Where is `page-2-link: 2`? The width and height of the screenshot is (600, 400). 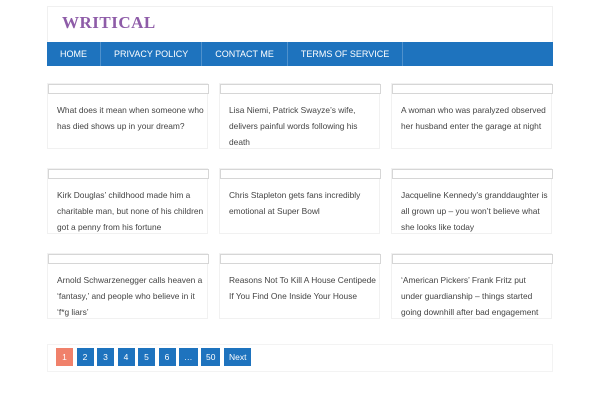 page-2-link: 2 is located at coordinates (85, 357).